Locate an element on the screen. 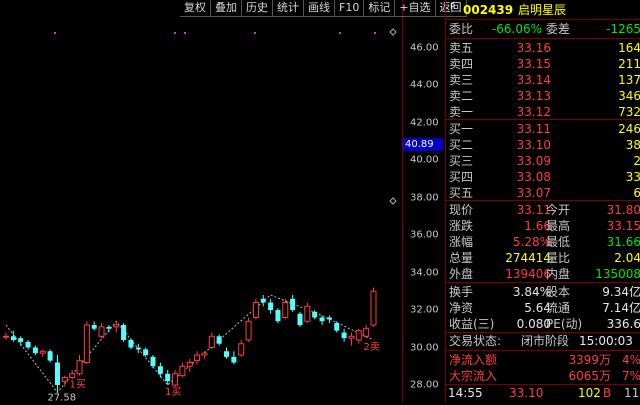 This screenshot has height=405, width=640. stat-row: 外盘 139406 内盘 135008 is located at coordinates (543, 274).